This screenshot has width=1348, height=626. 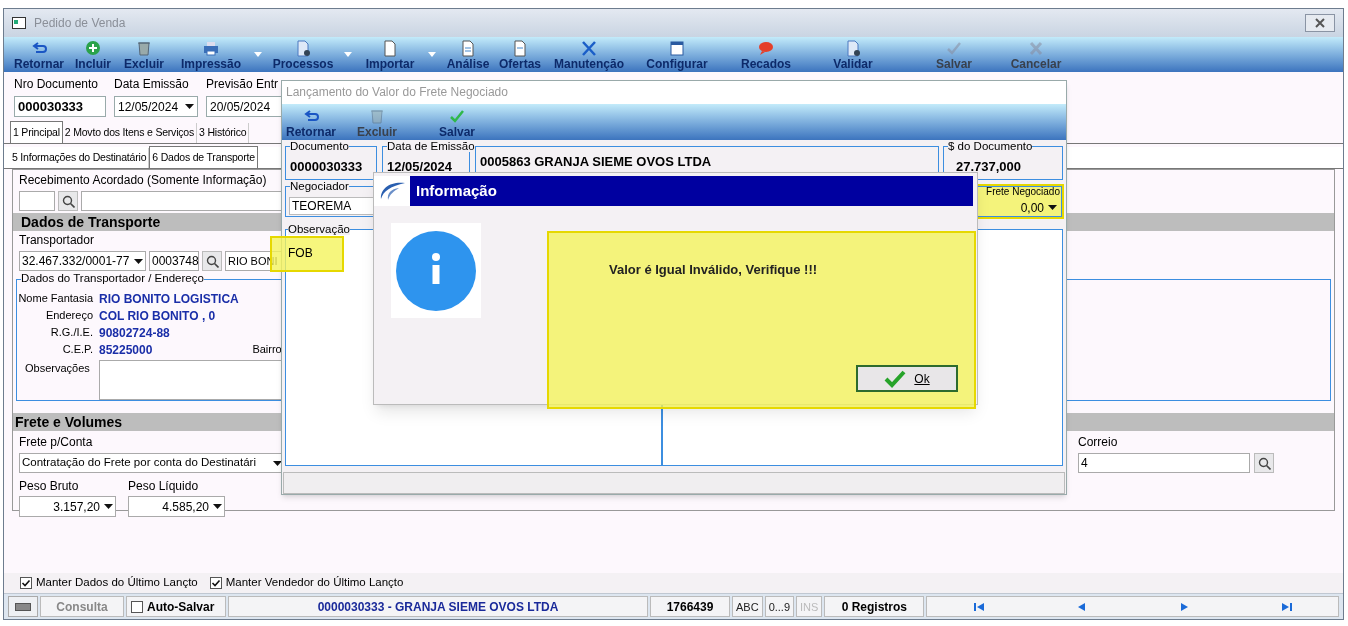 I want to click on group-label: Documento, so click(x=319, y=146).